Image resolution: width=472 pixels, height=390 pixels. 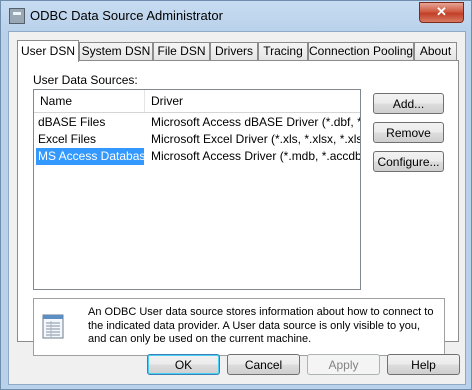 I want to click on tab-drivers: Drivers, so click(x=234, y=51).